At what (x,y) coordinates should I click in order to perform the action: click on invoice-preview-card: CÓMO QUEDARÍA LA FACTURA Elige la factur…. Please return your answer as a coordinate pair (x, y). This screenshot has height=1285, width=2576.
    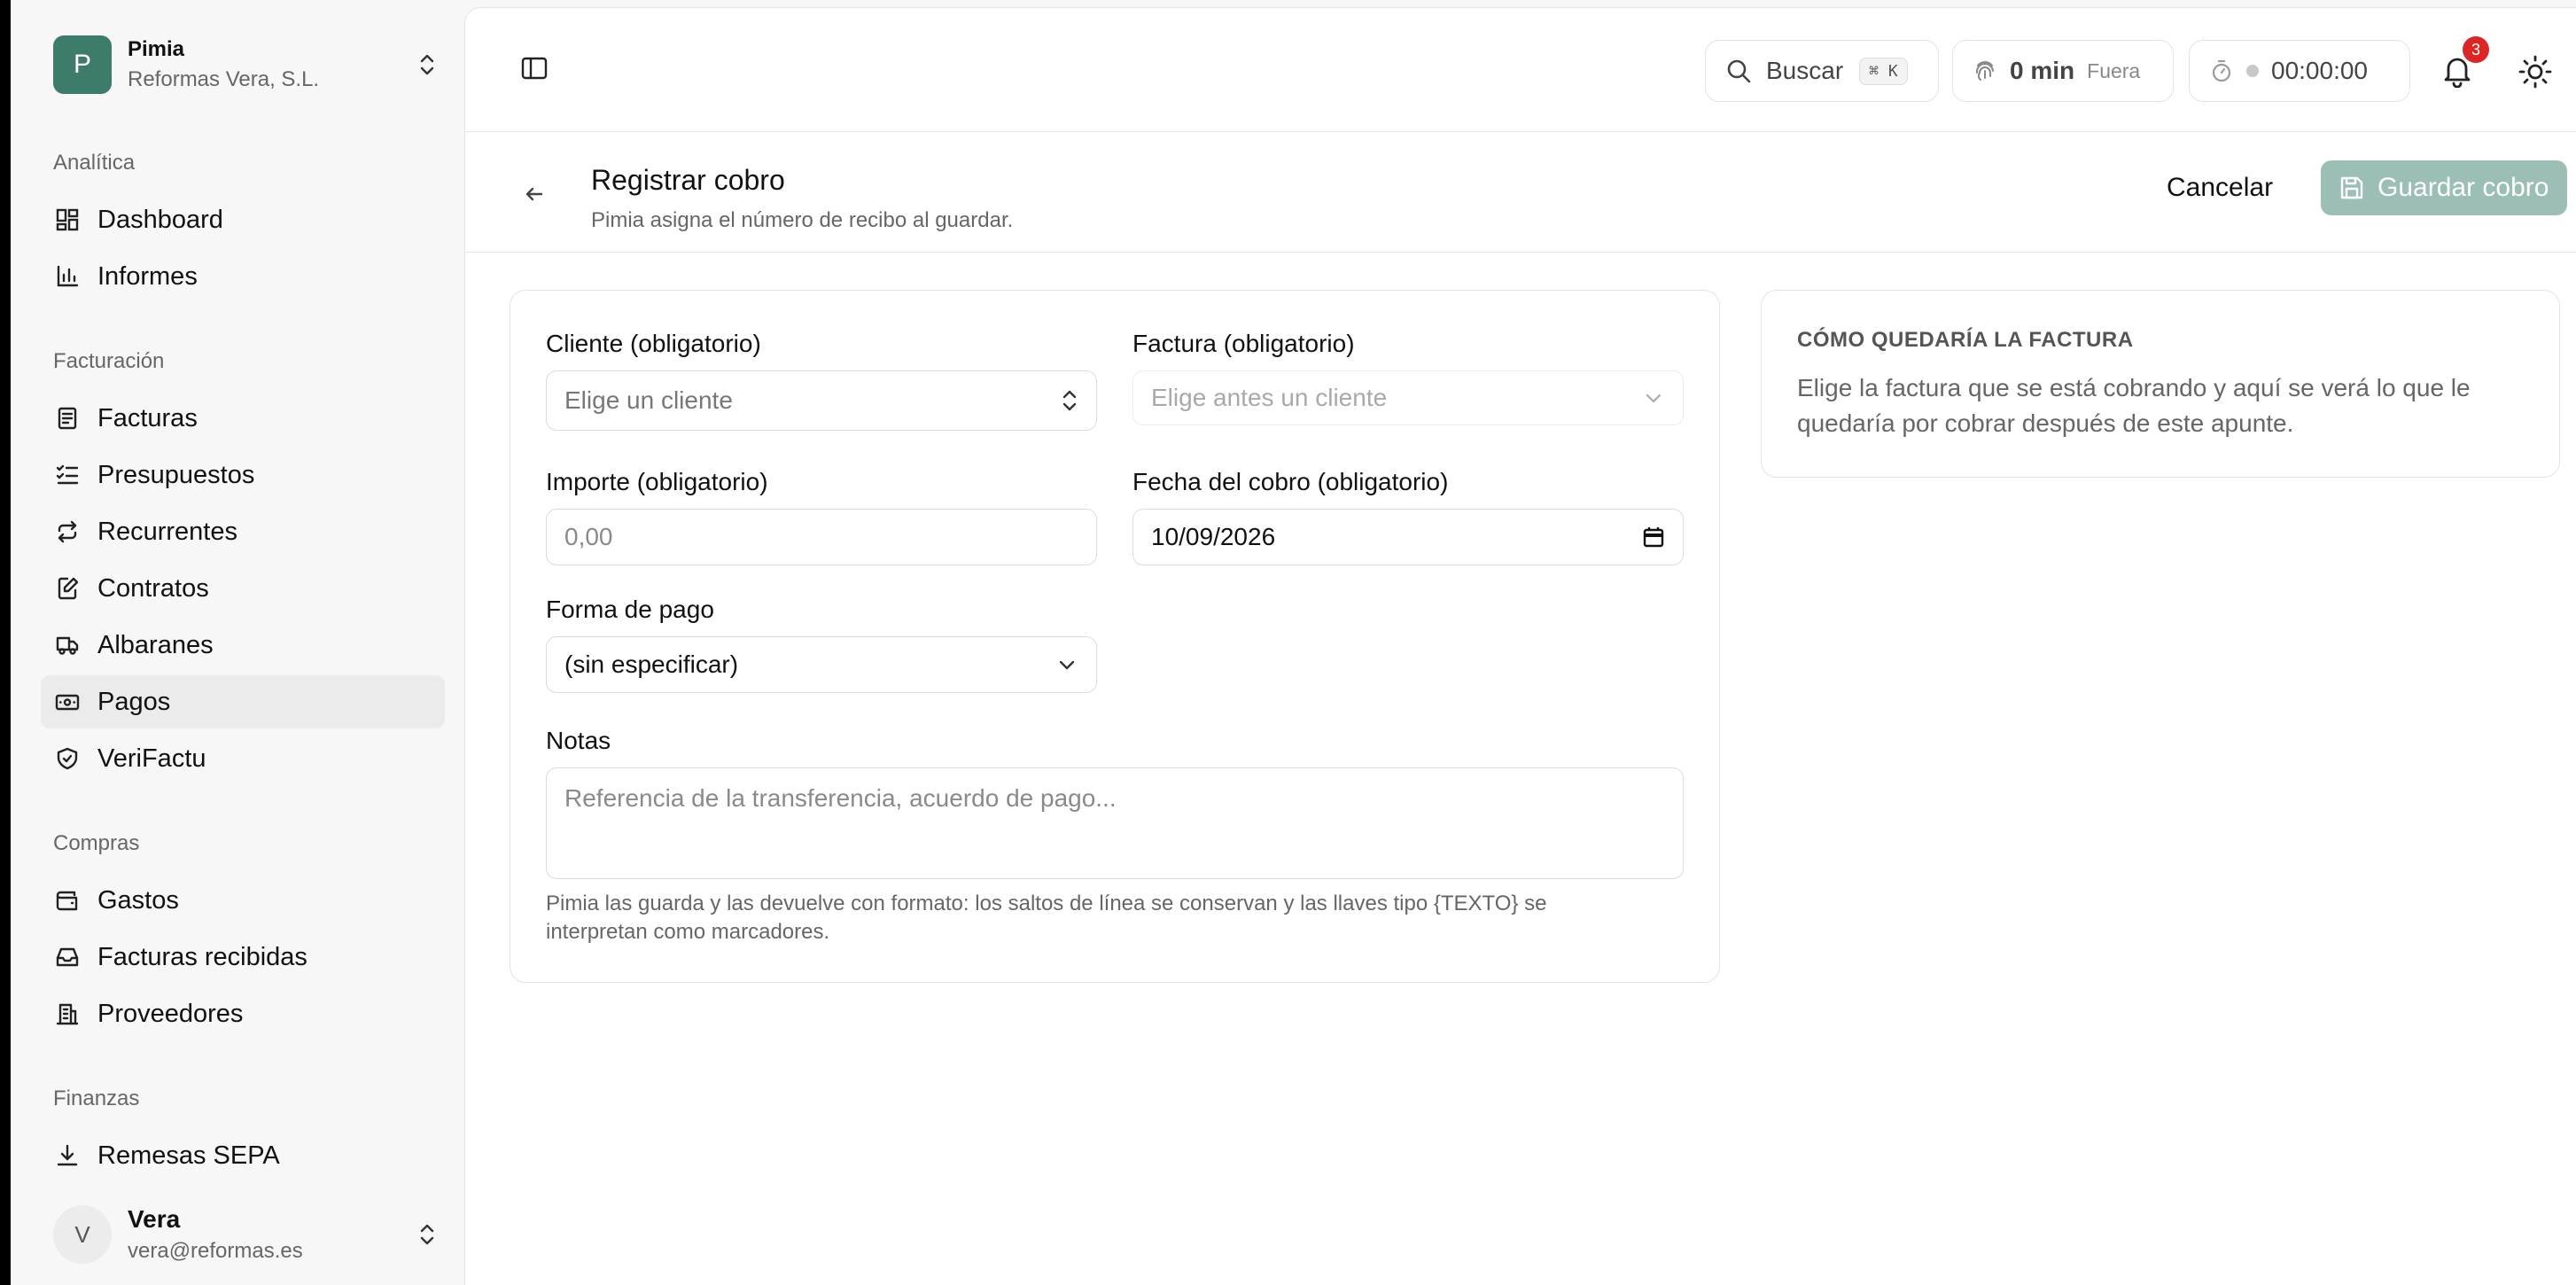
    Looking at the image, I should click on (2161, 384).